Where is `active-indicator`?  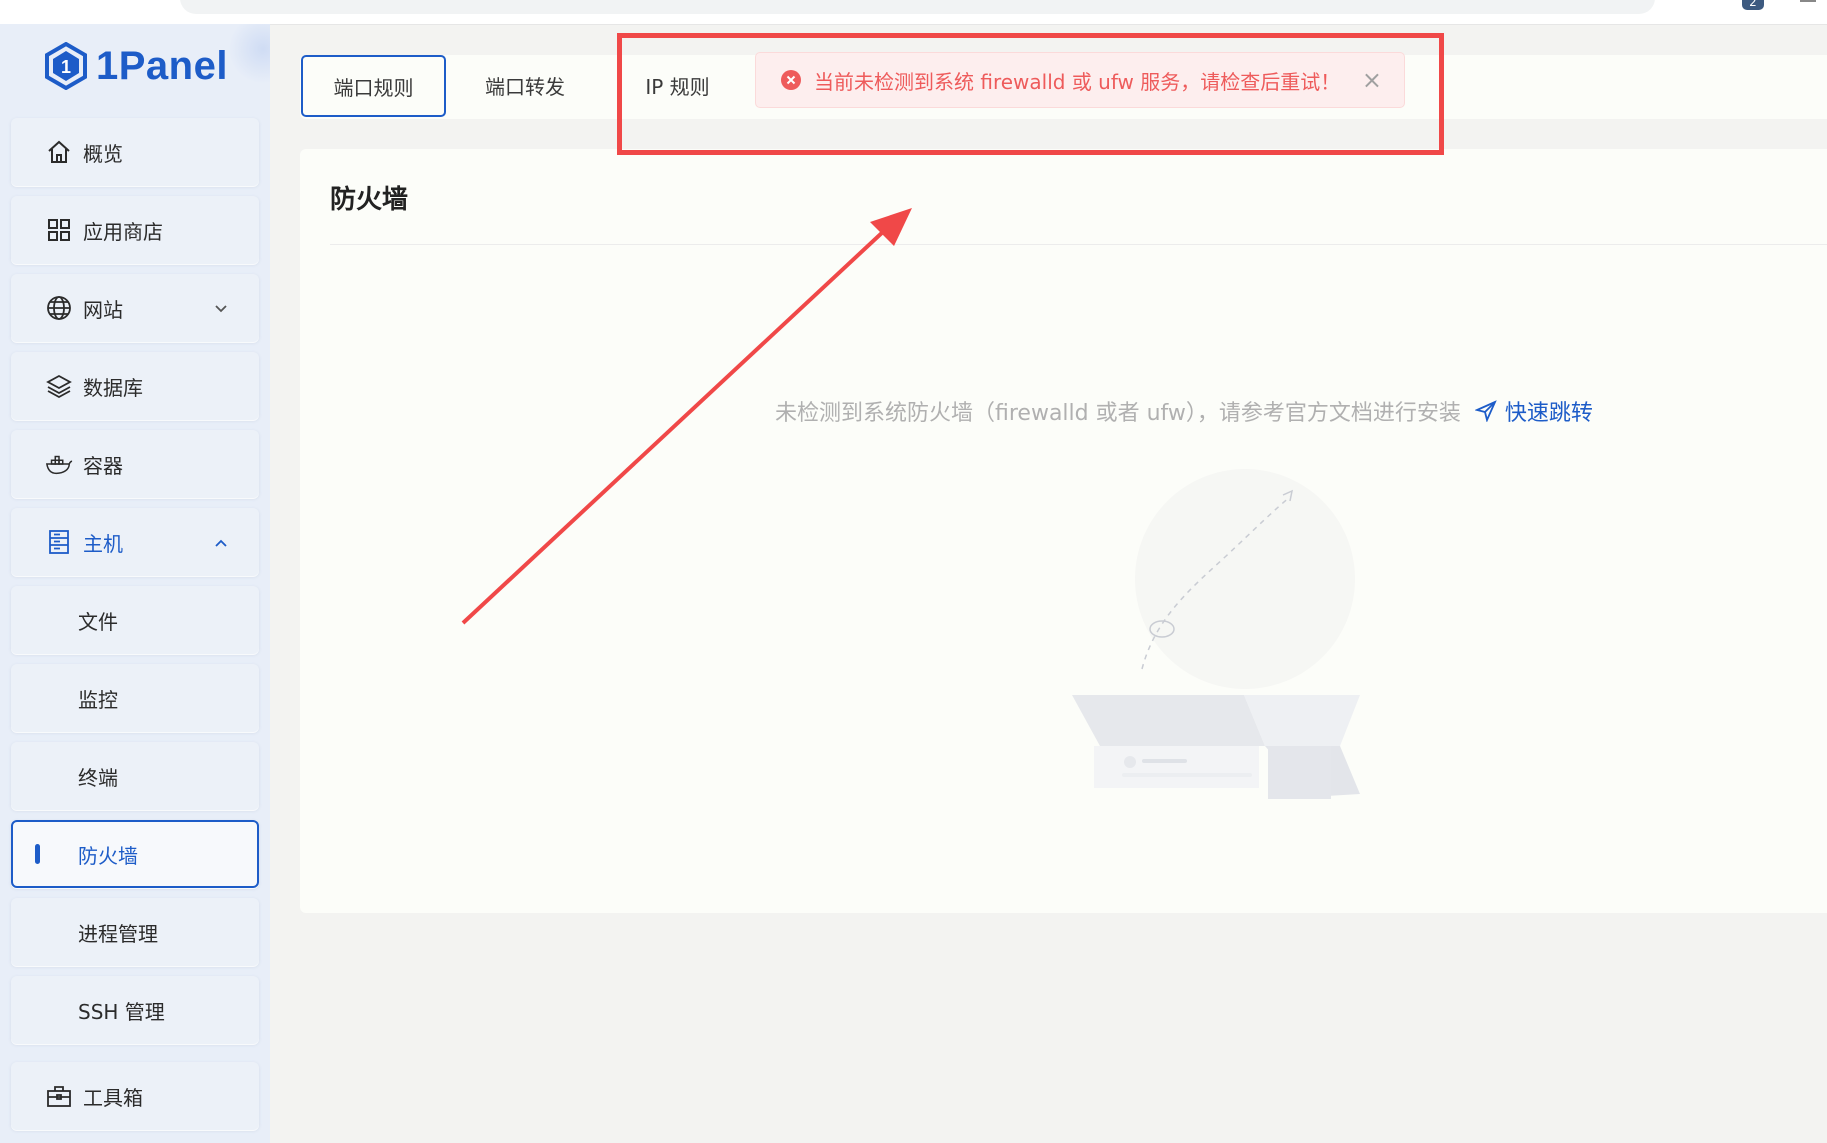 active-indicator is located at coordinates (37, 854).